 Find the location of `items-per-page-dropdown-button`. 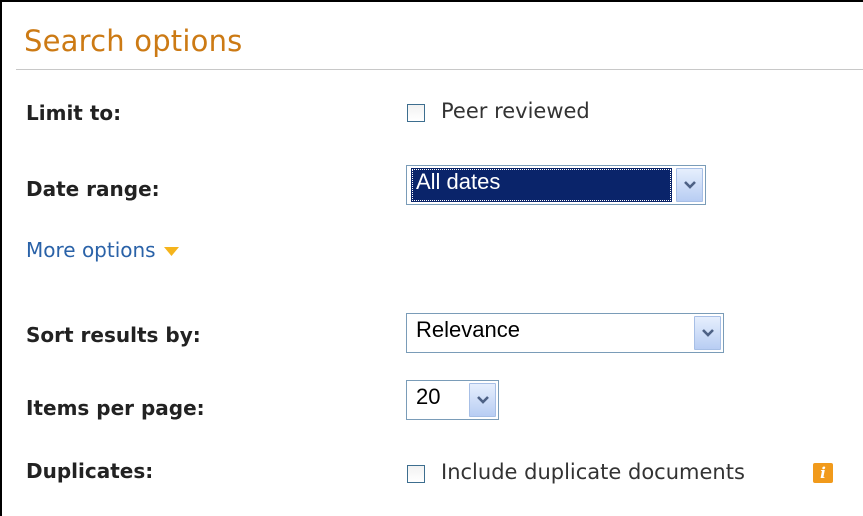

items-per-page-dropdown-button is located at coordinates (482, 400).